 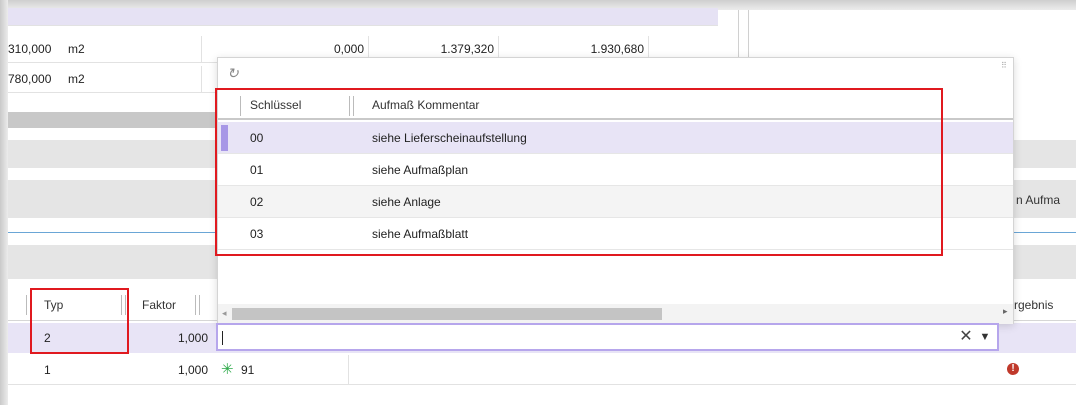 What do you see at coordinates (257, 170) in the screenshot?
I see `key-cell: 01` at bounding box center [257, 170].